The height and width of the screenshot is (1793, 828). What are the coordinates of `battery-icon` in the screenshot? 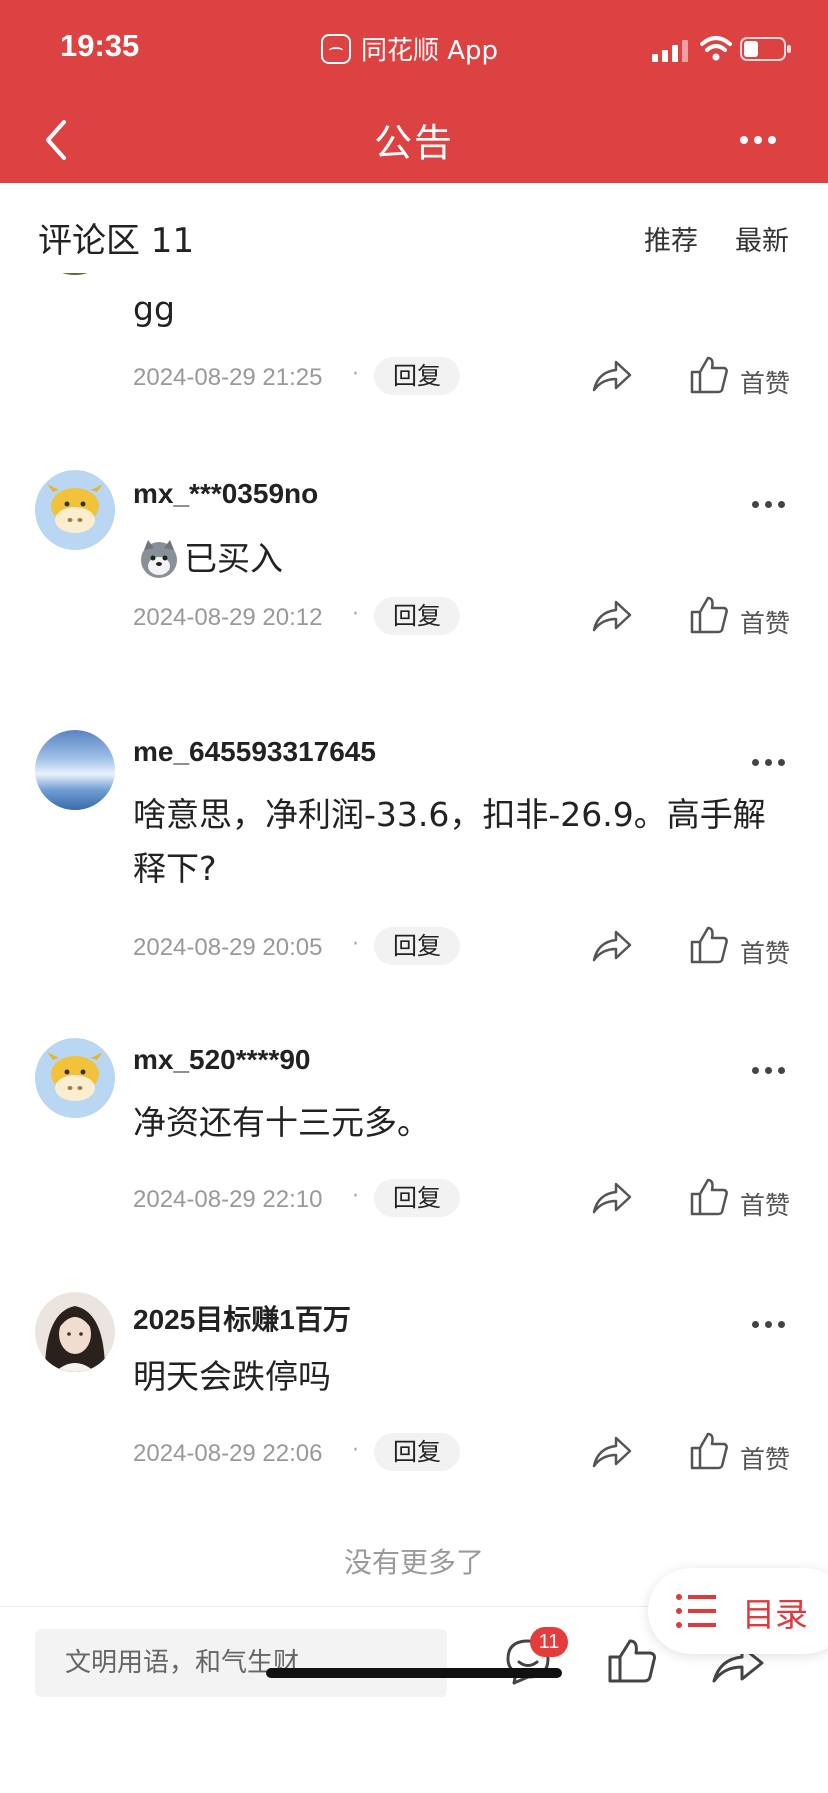 It's located at (765, 49).